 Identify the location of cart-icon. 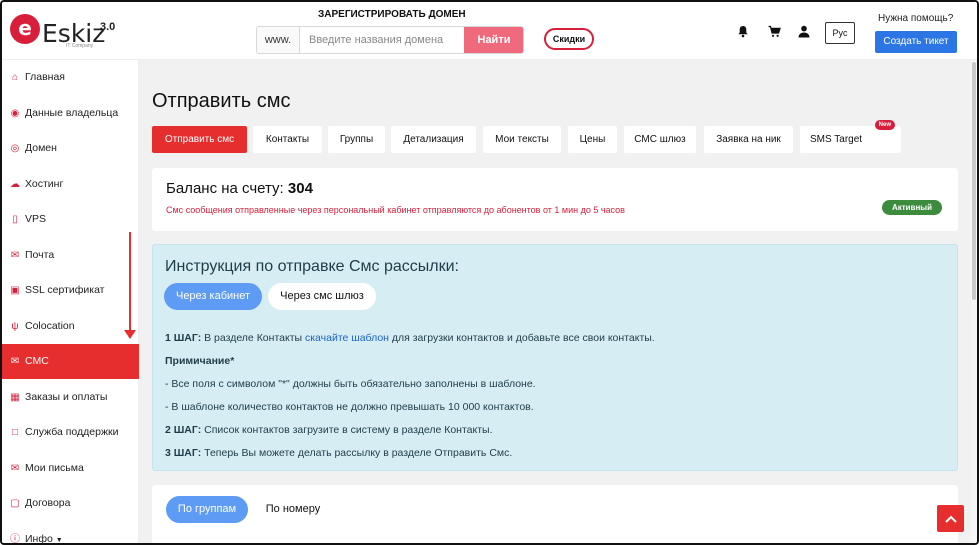
(774, 32).